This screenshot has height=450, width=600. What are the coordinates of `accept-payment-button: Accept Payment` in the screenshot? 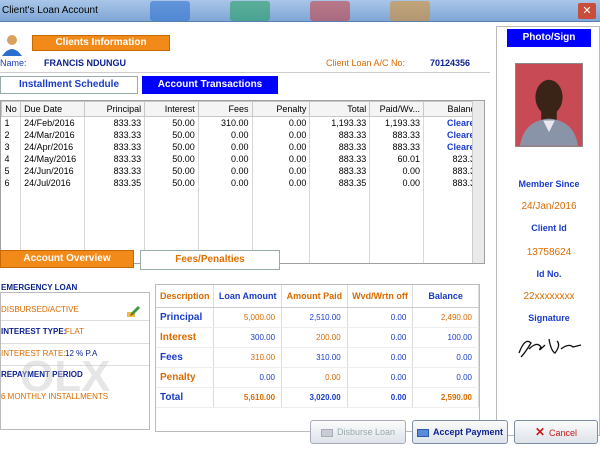 It's located at (460, 432).